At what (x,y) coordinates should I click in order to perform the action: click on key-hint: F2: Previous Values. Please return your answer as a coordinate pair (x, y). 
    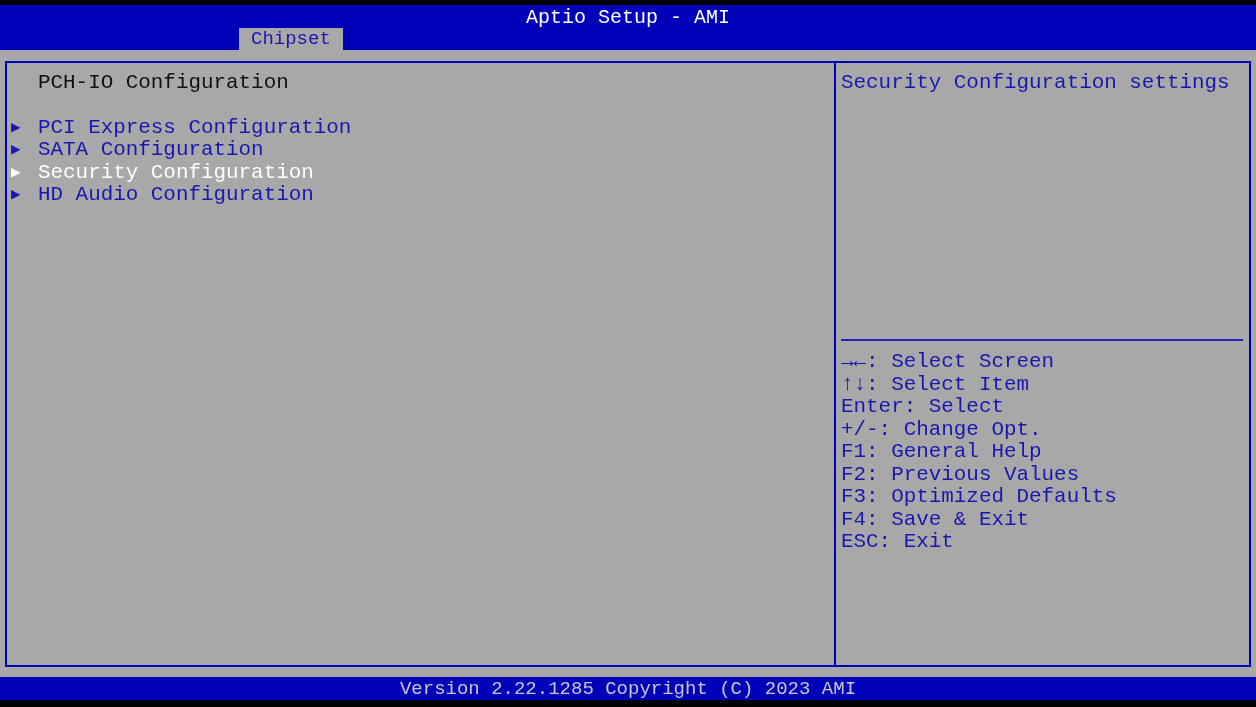
    Looking at the image, I should click on (961, 474).